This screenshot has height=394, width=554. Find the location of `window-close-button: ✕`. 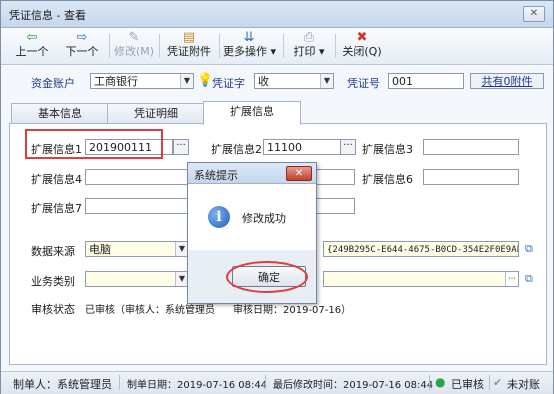

window-close-button: ✕ is located at coordinates (534, 14).